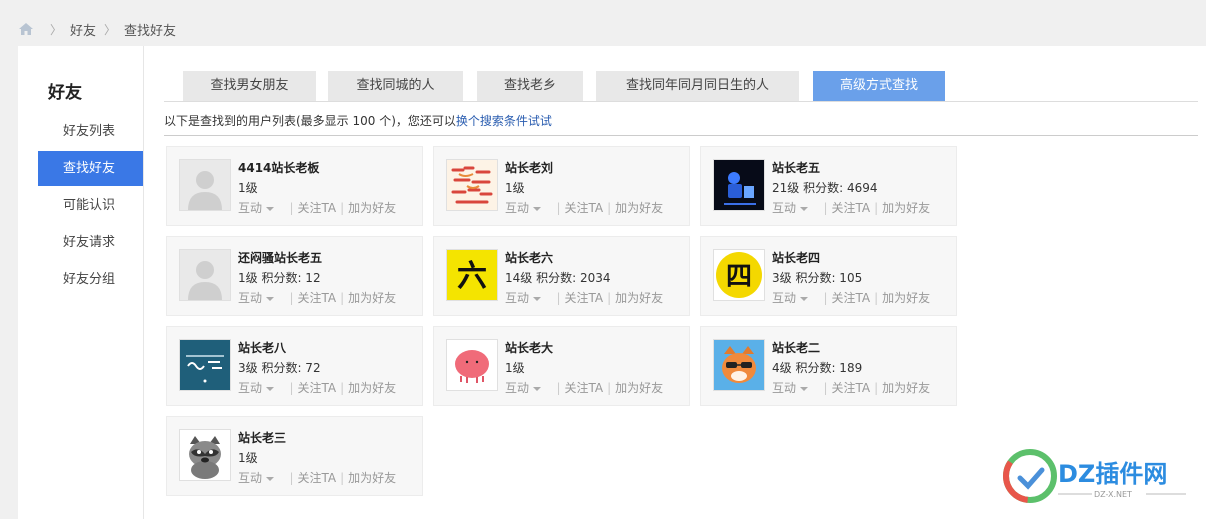  Describe the element at coordinates (817, 278) in the screenshot. I see `user-level: 3级 积分数: 105` at that location.